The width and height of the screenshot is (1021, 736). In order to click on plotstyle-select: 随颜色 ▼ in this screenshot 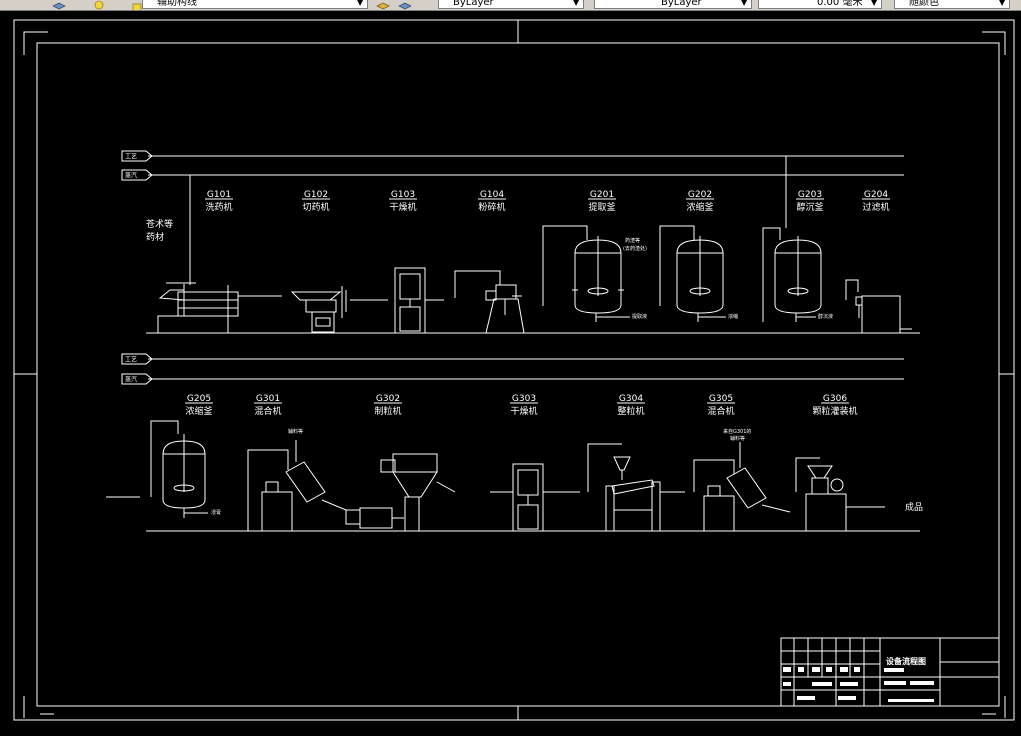, I will do `click(952, 4)`.